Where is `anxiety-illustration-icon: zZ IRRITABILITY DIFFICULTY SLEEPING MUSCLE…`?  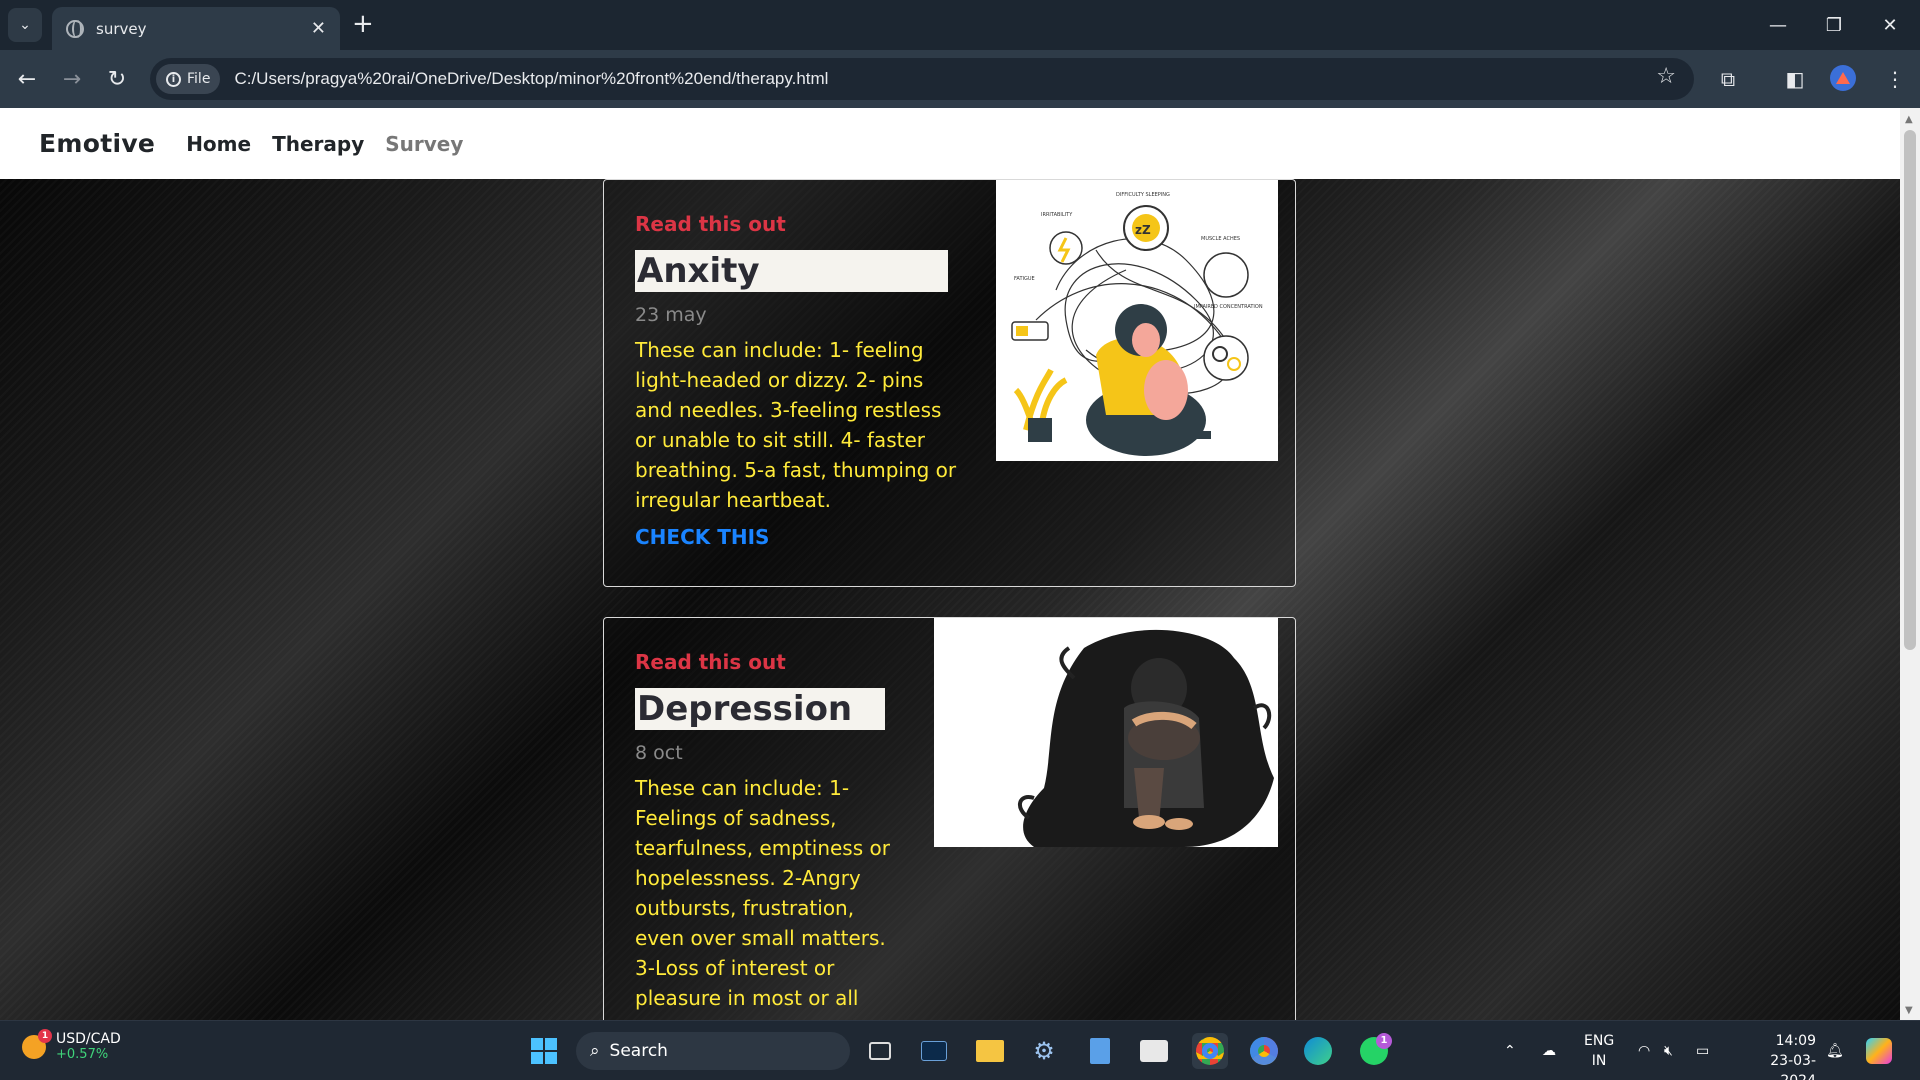 anxiety-illustration-icon: zZ IRRITABILITY DIFFICULTY SLEEPING MUSCLE… is located at coordinates (1137, 320).